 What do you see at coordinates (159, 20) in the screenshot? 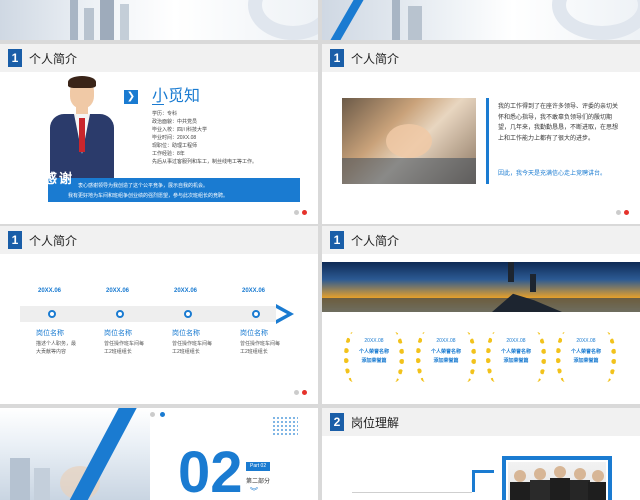
I see `slide-thumb-top-left` at bounding box center [159, 20].